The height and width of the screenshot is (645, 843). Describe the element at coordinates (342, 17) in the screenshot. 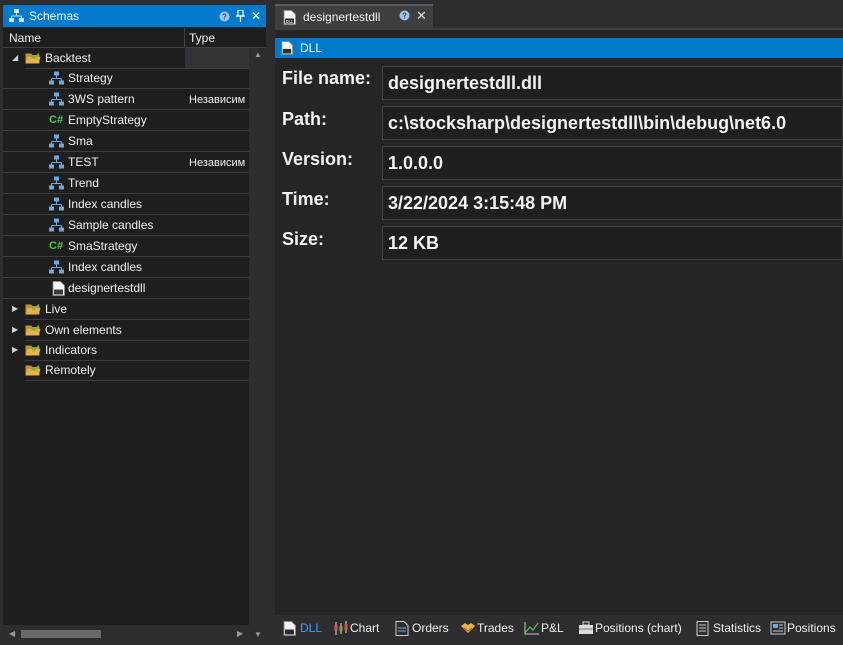

I see `document-tab-title: designertestdll` at that location.